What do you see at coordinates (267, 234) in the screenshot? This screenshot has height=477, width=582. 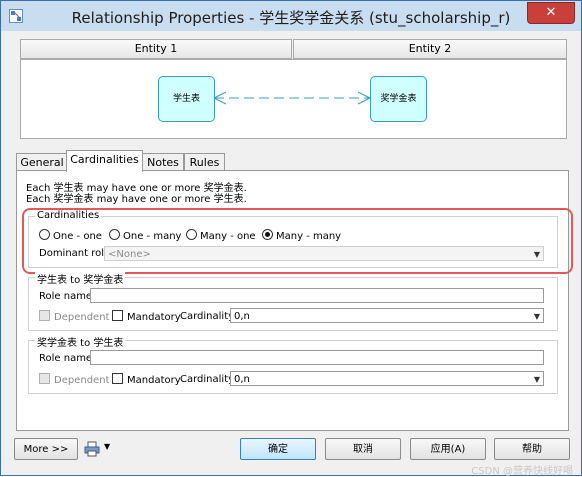 I see `radio-circle-selected` at bounding box center [267, 234].